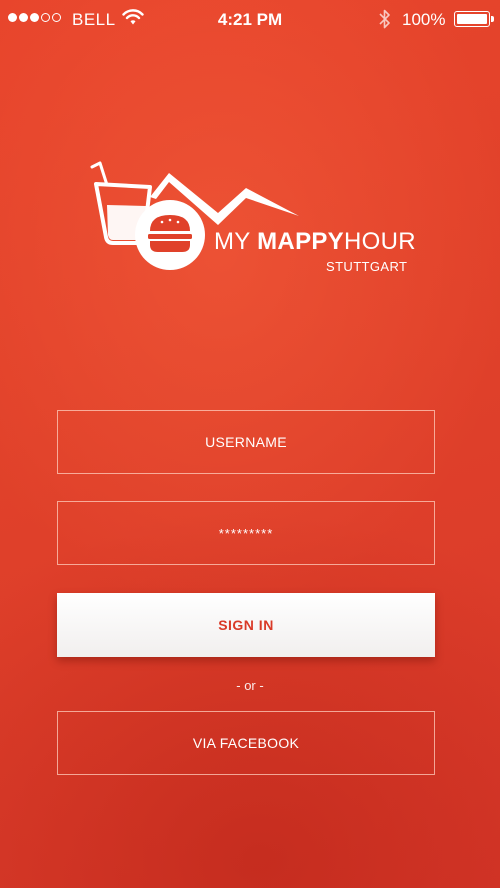 Image resolution: width=500 pixels, height=888 pixels. I want to click on app-city: STUTTGART, so click(367, 266).